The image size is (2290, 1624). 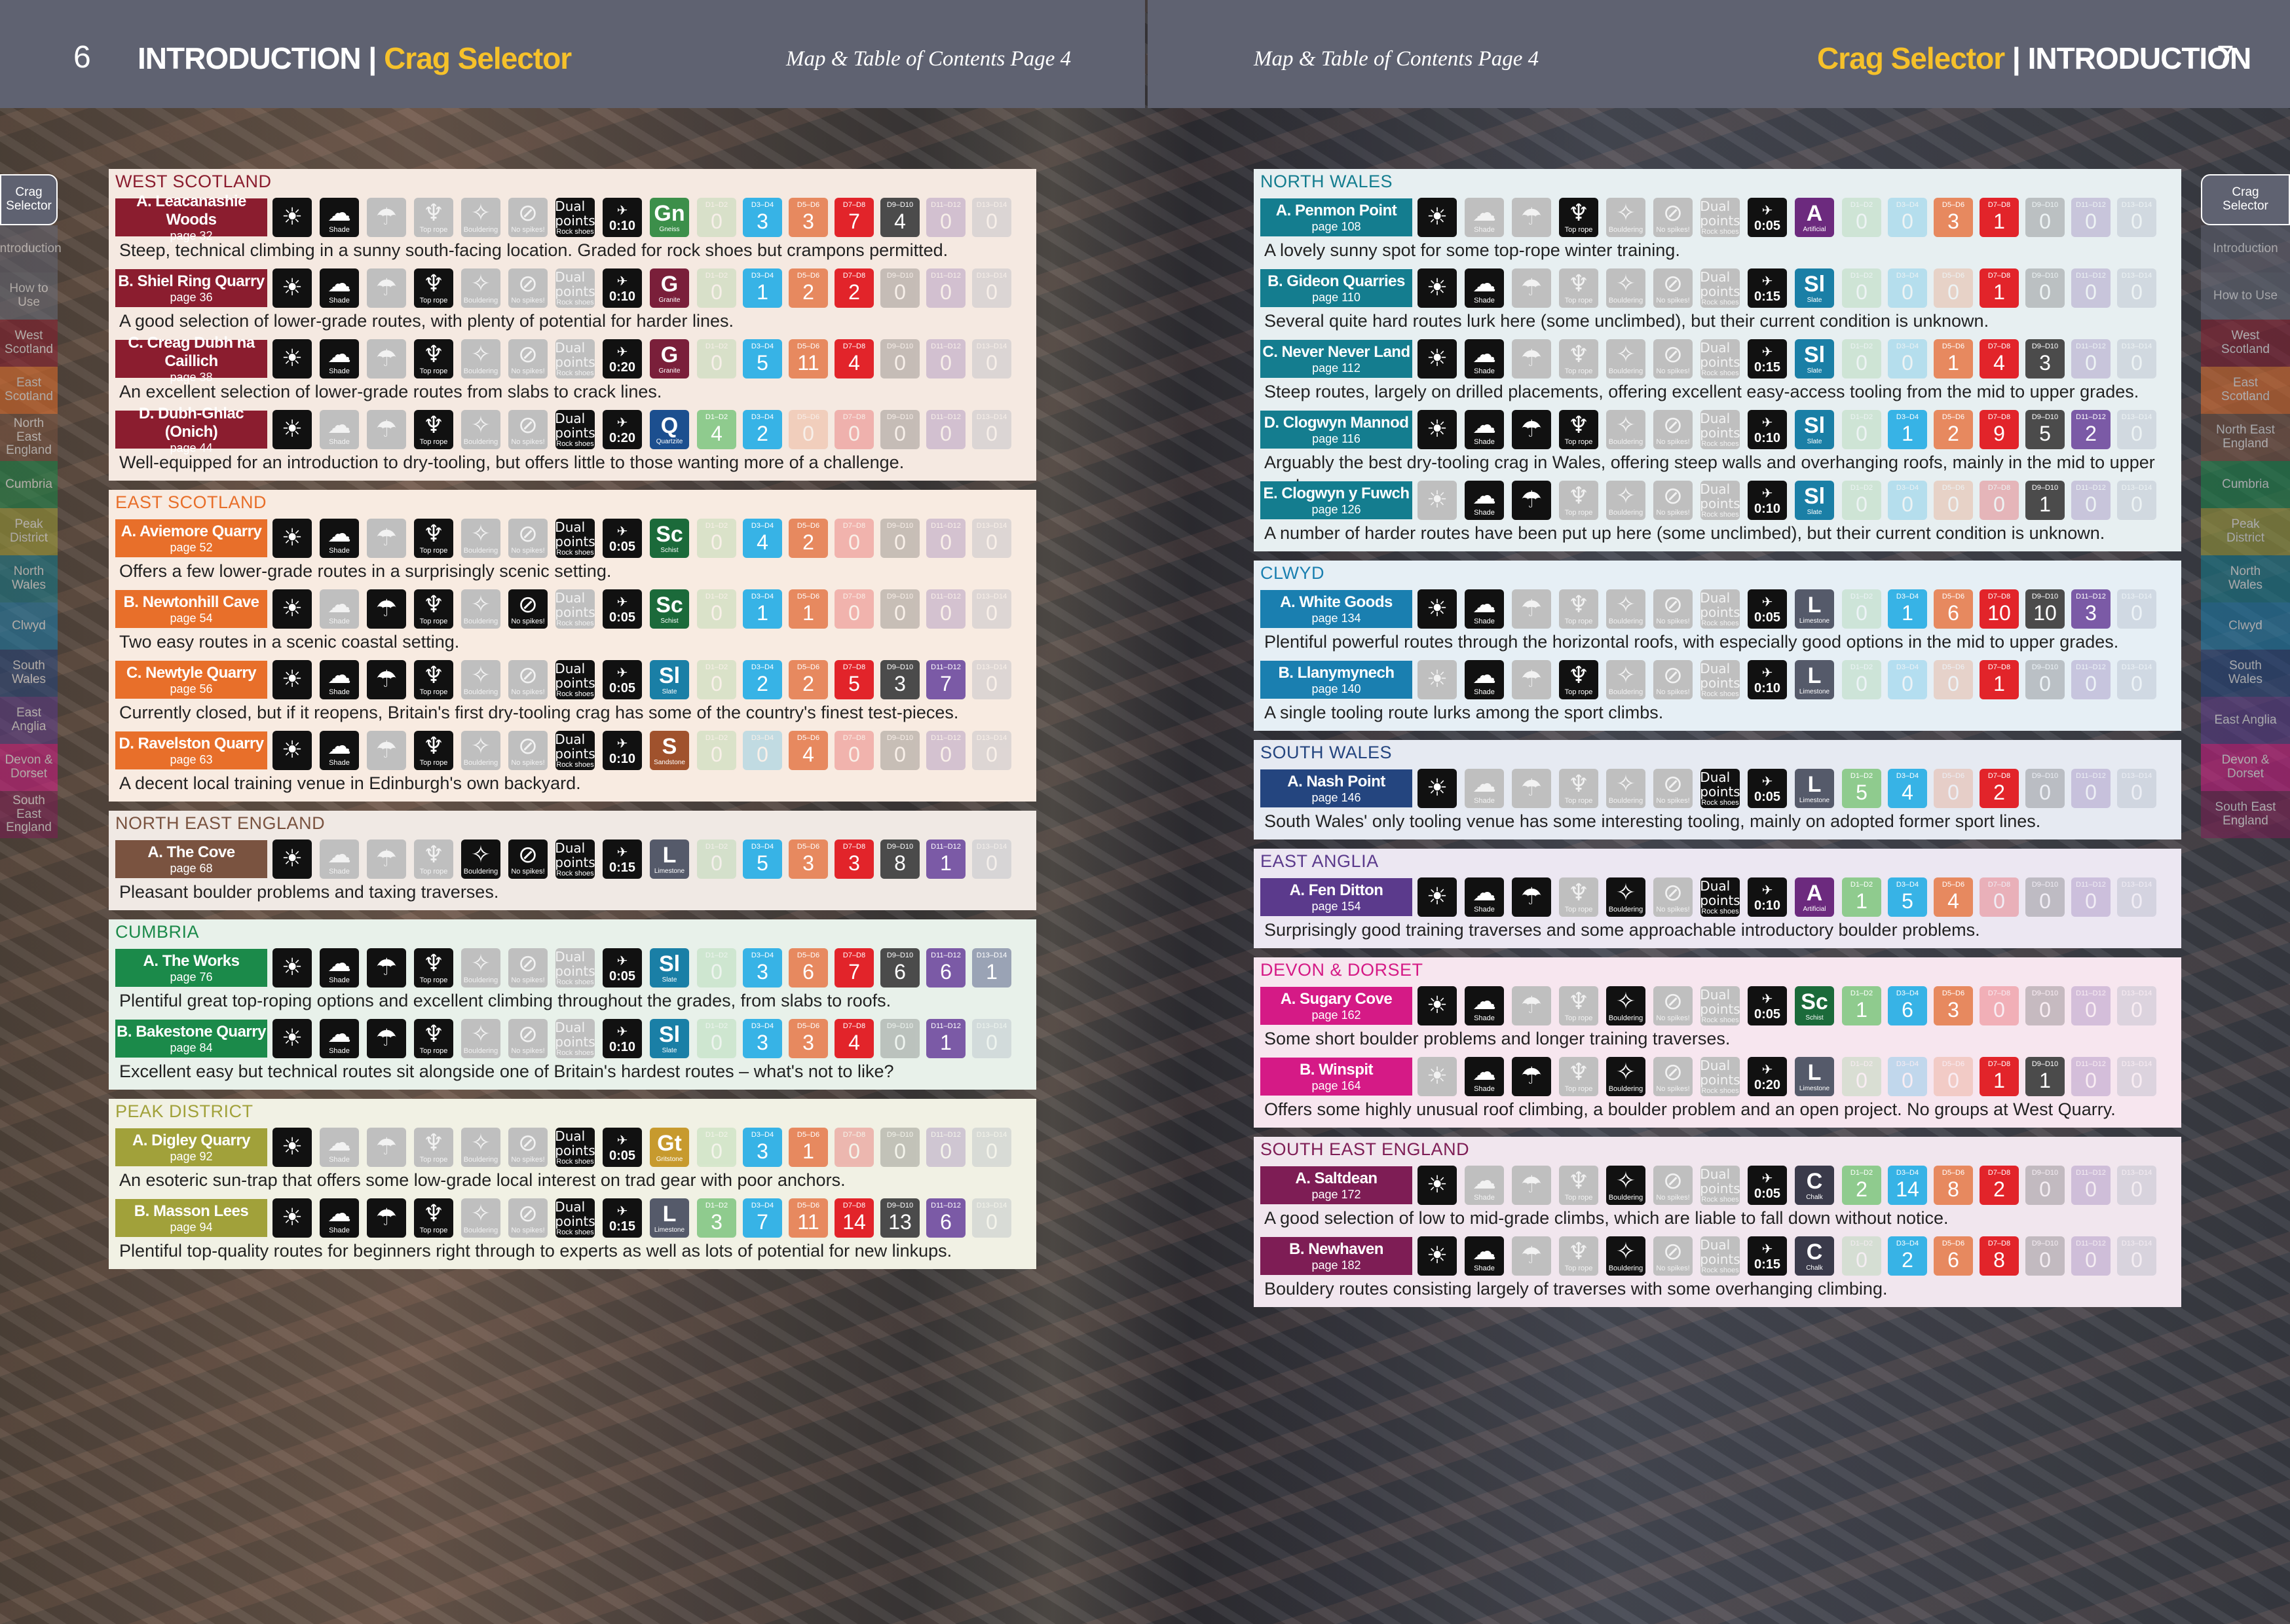 What do you see at coordinates (623, 1156) in the screenshot?
I see `approach-time: 0:05` at bounding box center [623, 1156].